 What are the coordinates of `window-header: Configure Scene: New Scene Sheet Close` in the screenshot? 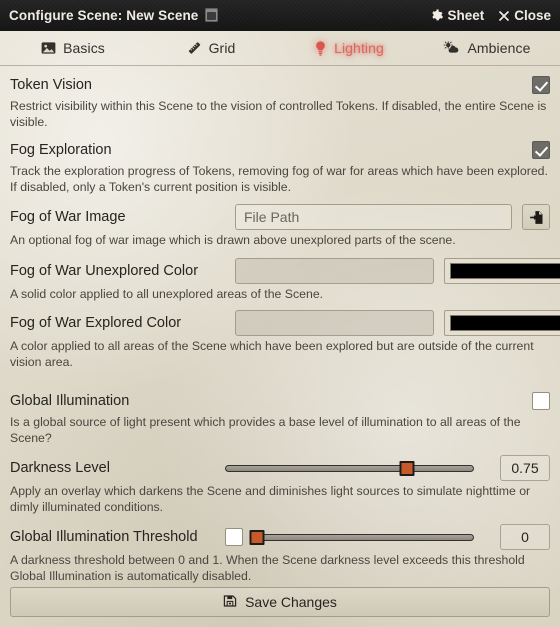 It's located at (280, 15).